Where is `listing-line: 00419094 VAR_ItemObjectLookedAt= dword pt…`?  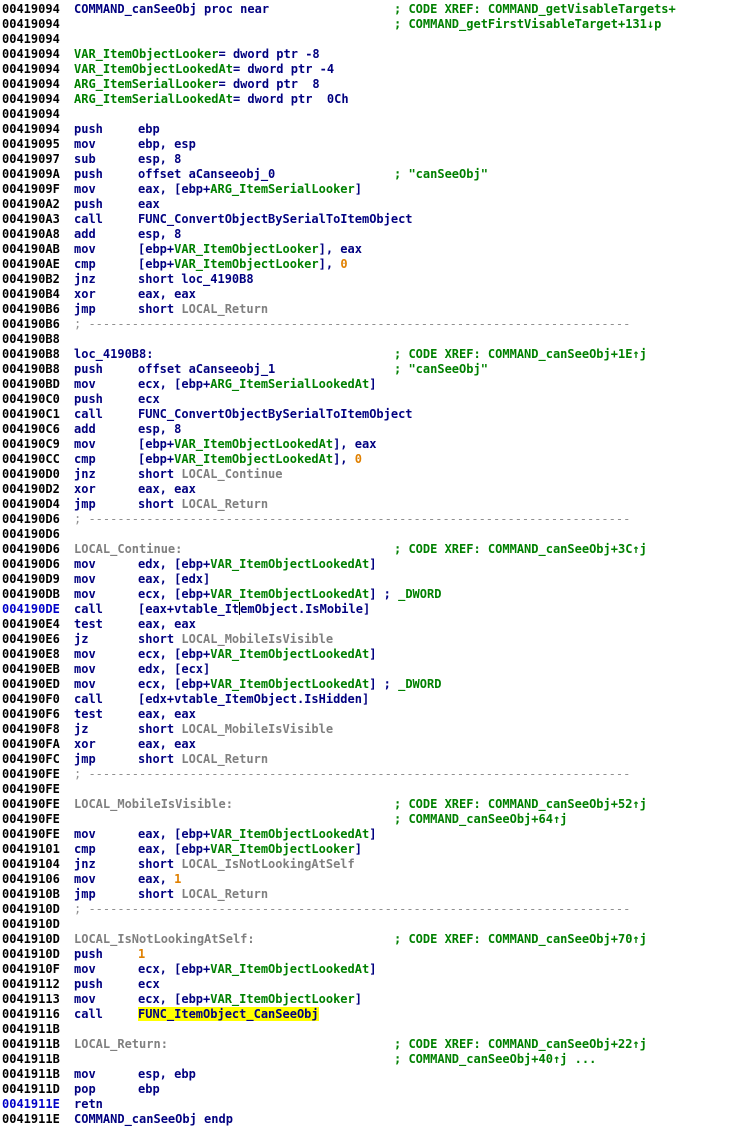
listing-line: 00419094 VAR_ItemObjectLookedAt= dword pt… is located at coordinates (377, 69).